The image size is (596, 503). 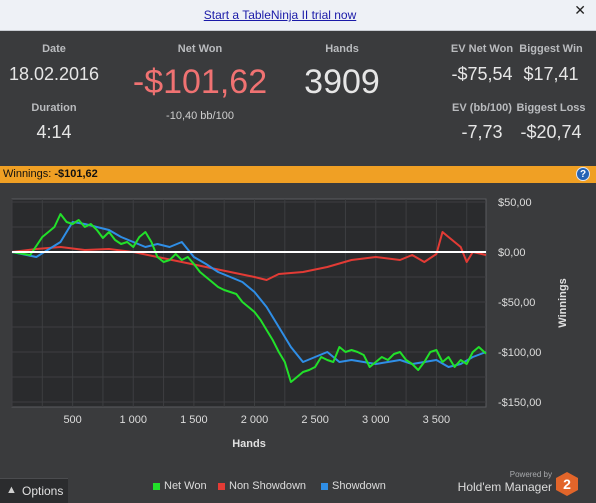 What do you see at coordinates (200, 49) in the screenshot?
I see `net-won-label: Net Won` at bounding box center [200, 49].